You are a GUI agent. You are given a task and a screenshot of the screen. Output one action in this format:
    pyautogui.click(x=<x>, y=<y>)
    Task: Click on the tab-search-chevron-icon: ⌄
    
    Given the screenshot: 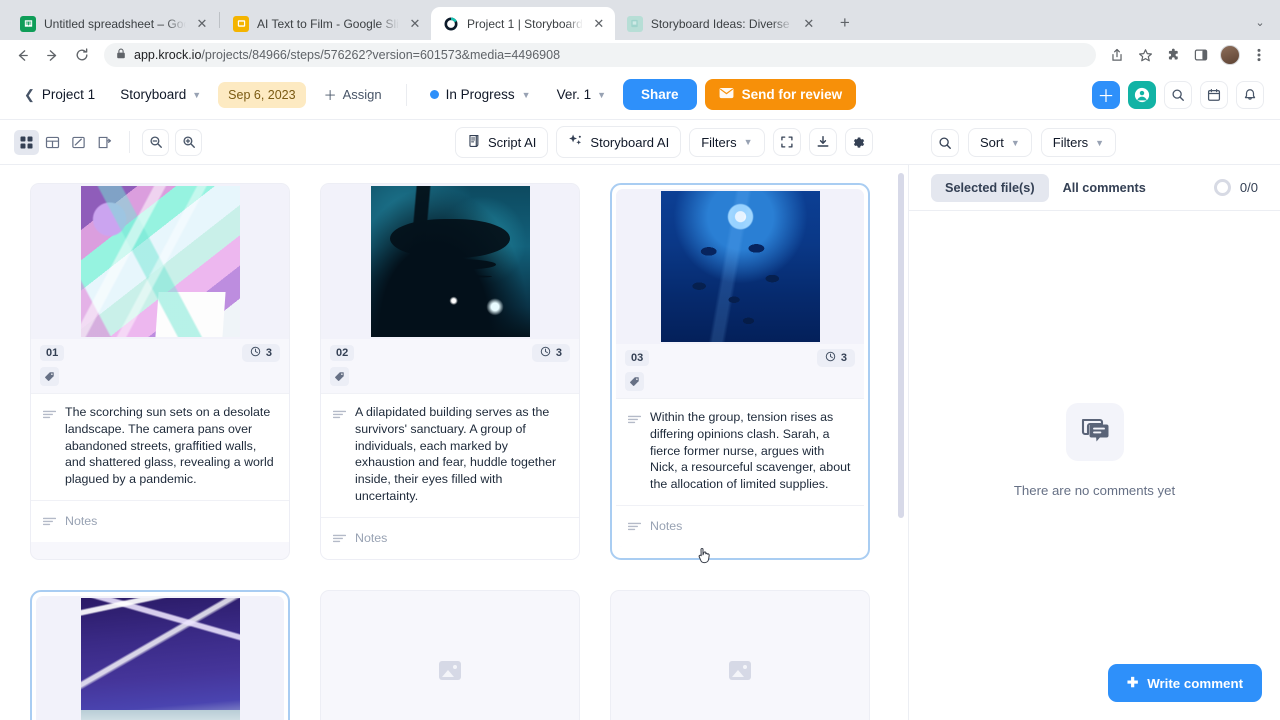 What is the action you would take?
    pyautogui.click(x=1260, y=22)
    